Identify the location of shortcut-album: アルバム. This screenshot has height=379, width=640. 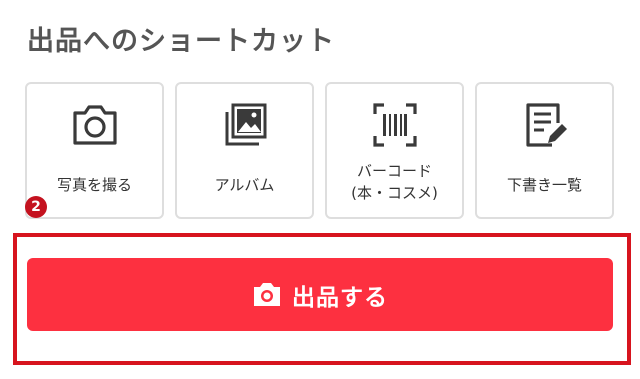
(244, 150).